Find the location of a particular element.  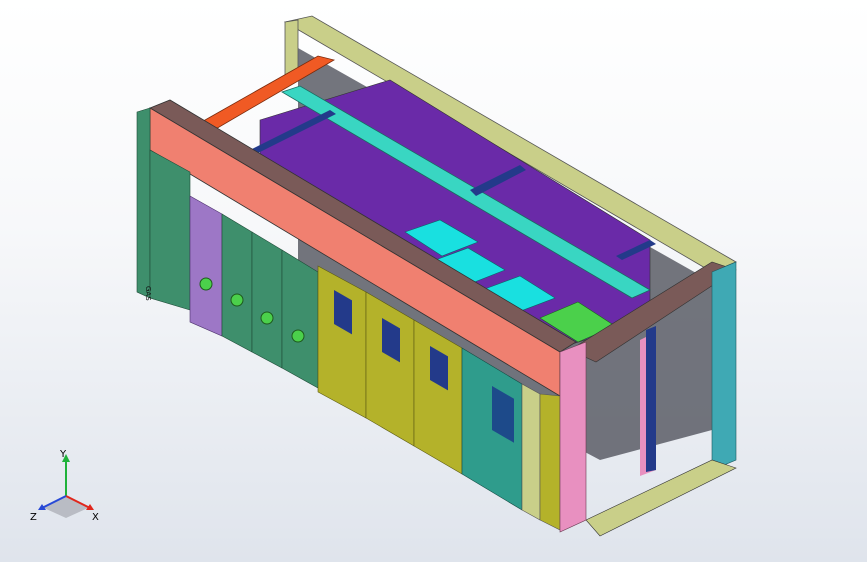

inner-post-blue is located at coordinates (651, 399).